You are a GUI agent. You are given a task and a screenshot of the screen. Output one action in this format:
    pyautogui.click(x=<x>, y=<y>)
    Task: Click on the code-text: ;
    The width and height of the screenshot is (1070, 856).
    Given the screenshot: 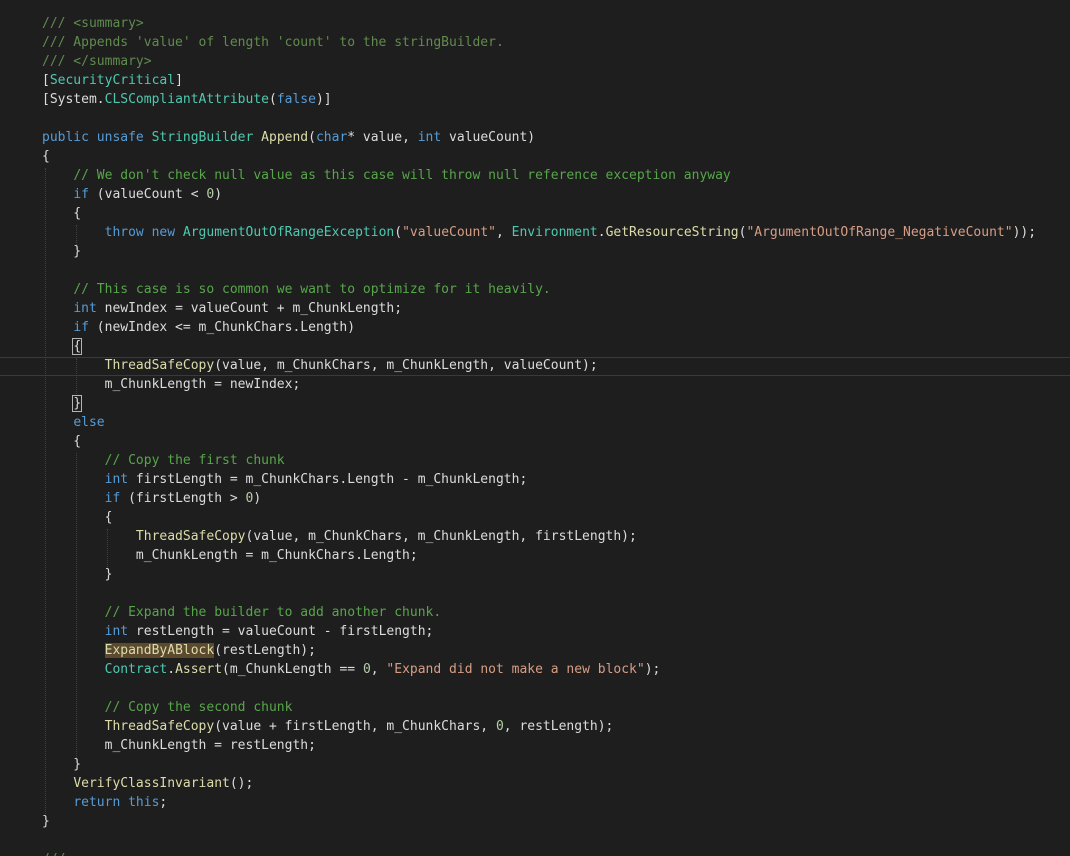 What is the action you would take?
    pyautogui.click(x=163, y=802)
    